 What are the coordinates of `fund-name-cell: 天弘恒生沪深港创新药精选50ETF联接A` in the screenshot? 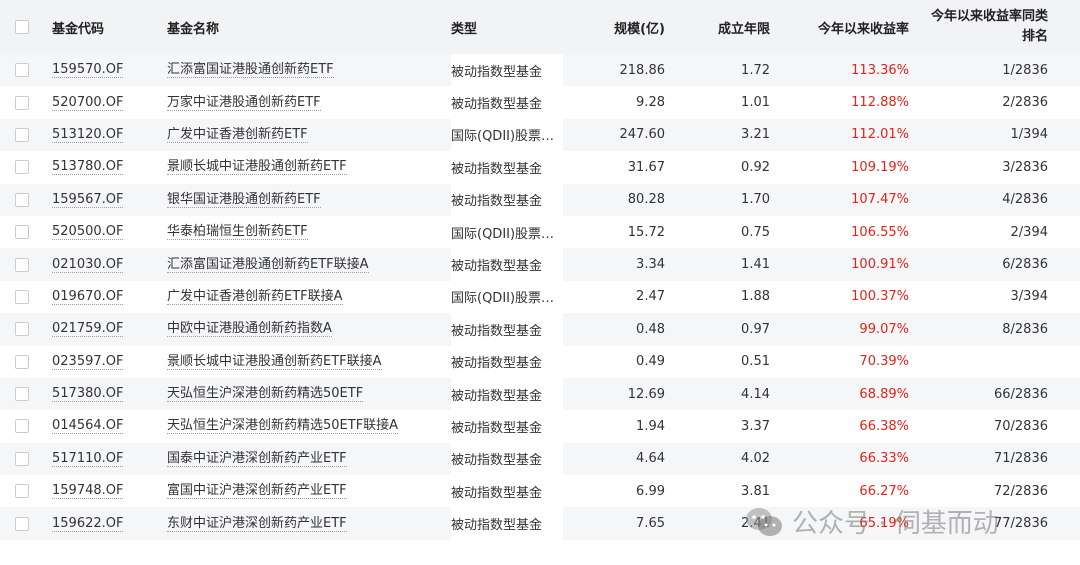 It's located at (307, 426).